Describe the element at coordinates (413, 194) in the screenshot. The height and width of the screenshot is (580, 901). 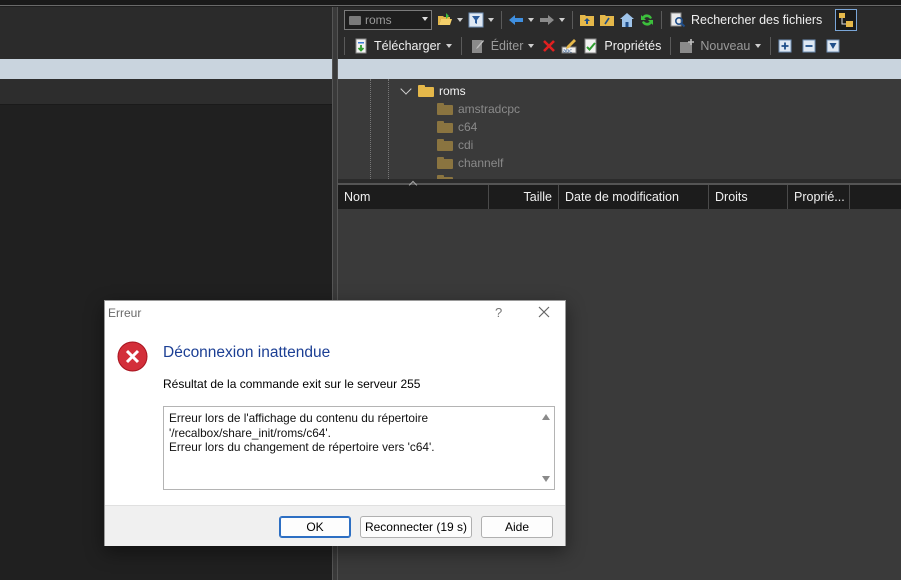
I see `column-header-name: Nom` at that location.